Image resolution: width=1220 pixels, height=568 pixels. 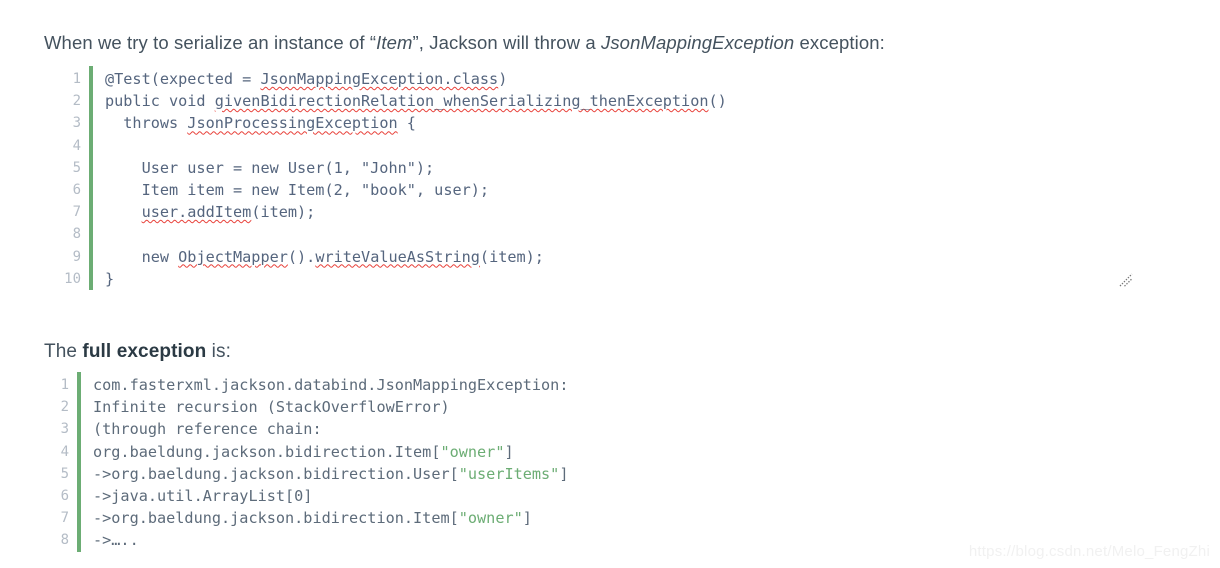 What do you see at coordinates (1089, 551) in the screenshot?
I see `watermark: https://blog.csdn.net/Melo_FengZhi` at bounding box center [1089, 551].